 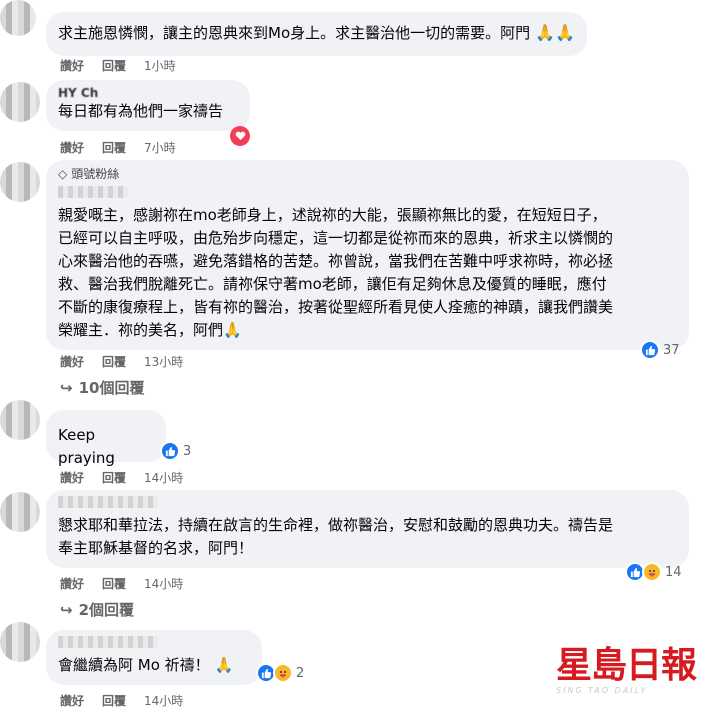 I want to click on reaction-summary: 2, so click(x=280, y=673).